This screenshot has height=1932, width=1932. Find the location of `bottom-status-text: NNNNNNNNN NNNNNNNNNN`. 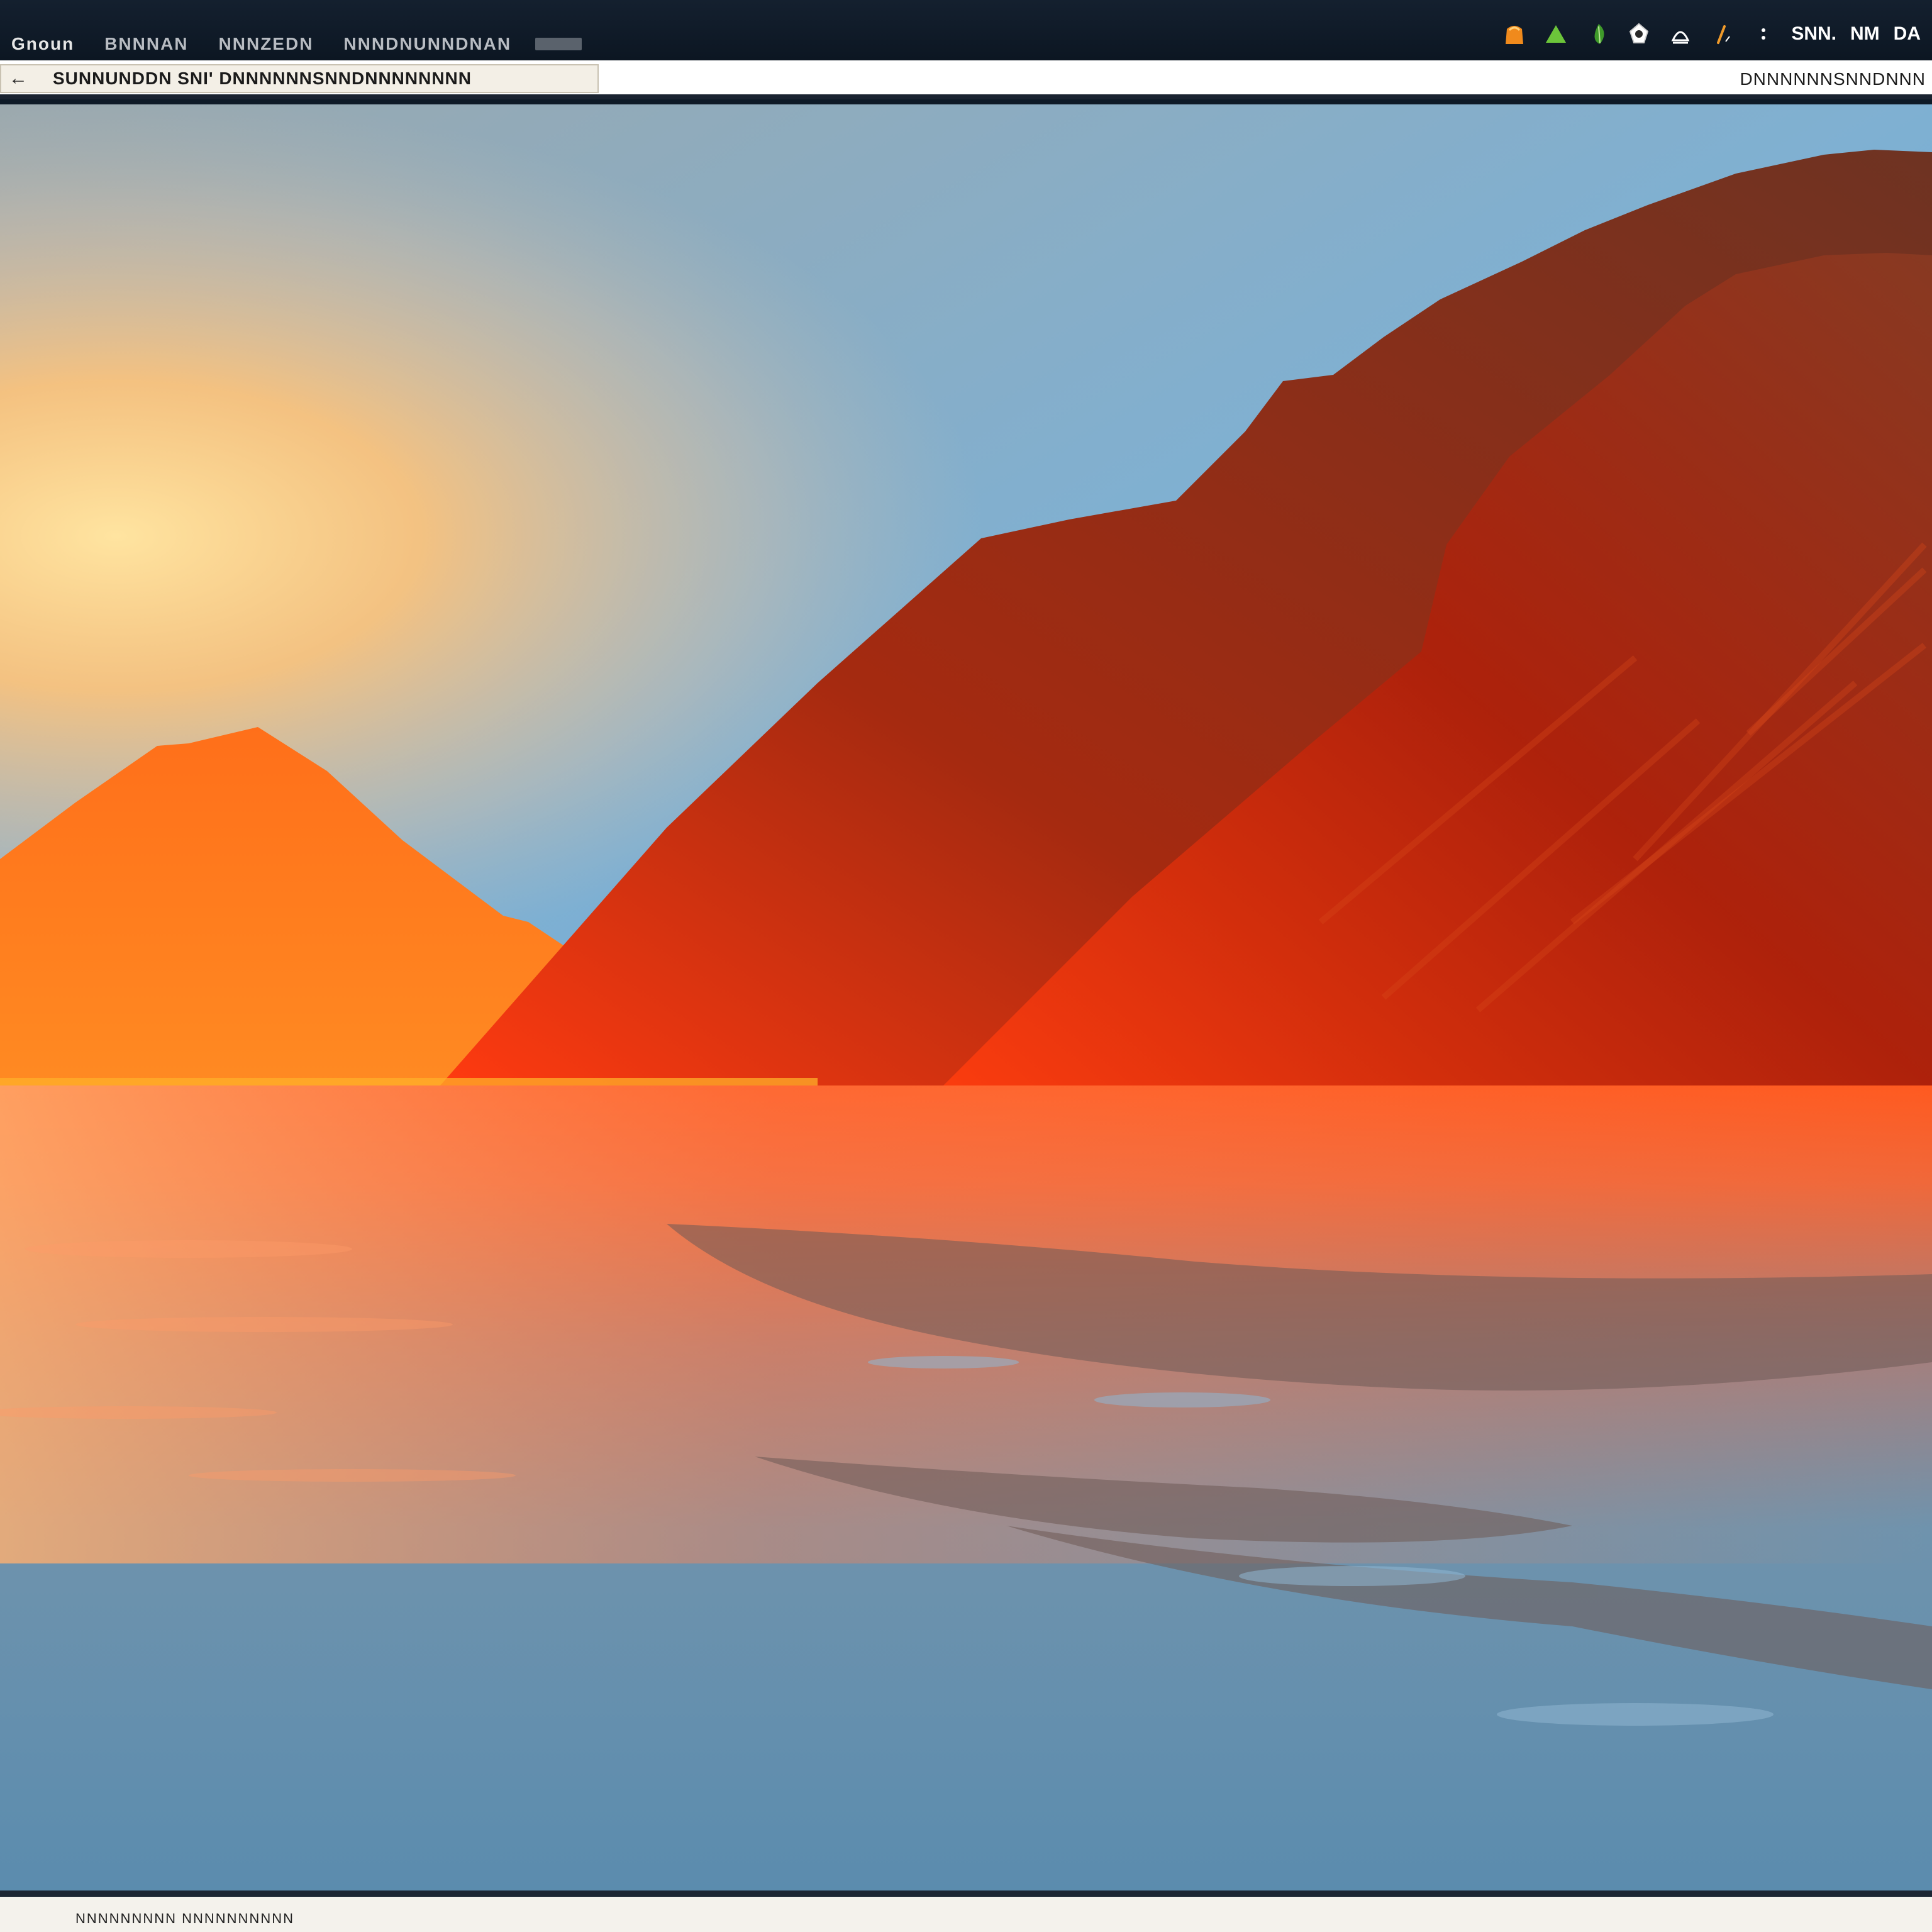

bottom-status-text: NNNNNNNNN NNNNNNNNNN is located at coordinates (184, 1918).